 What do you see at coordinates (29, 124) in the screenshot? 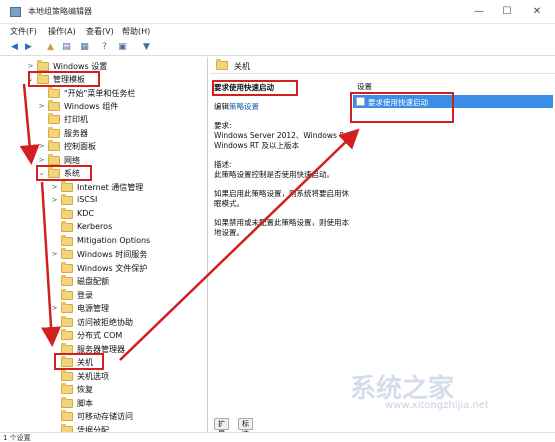
I see `arrow-to-system` at bounding box center [29, 124].